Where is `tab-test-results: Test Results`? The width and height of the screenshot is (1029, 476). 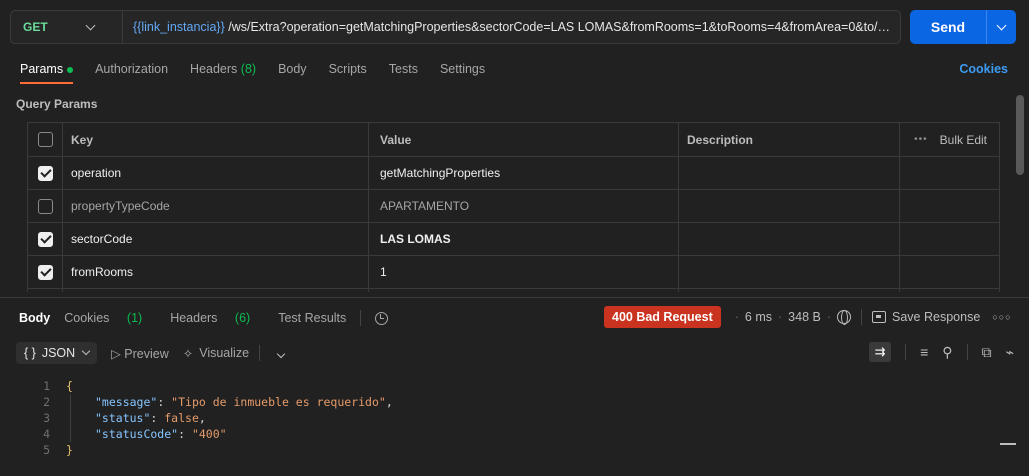
tab-test-results: Test Results is located at coordinates (312, 318).